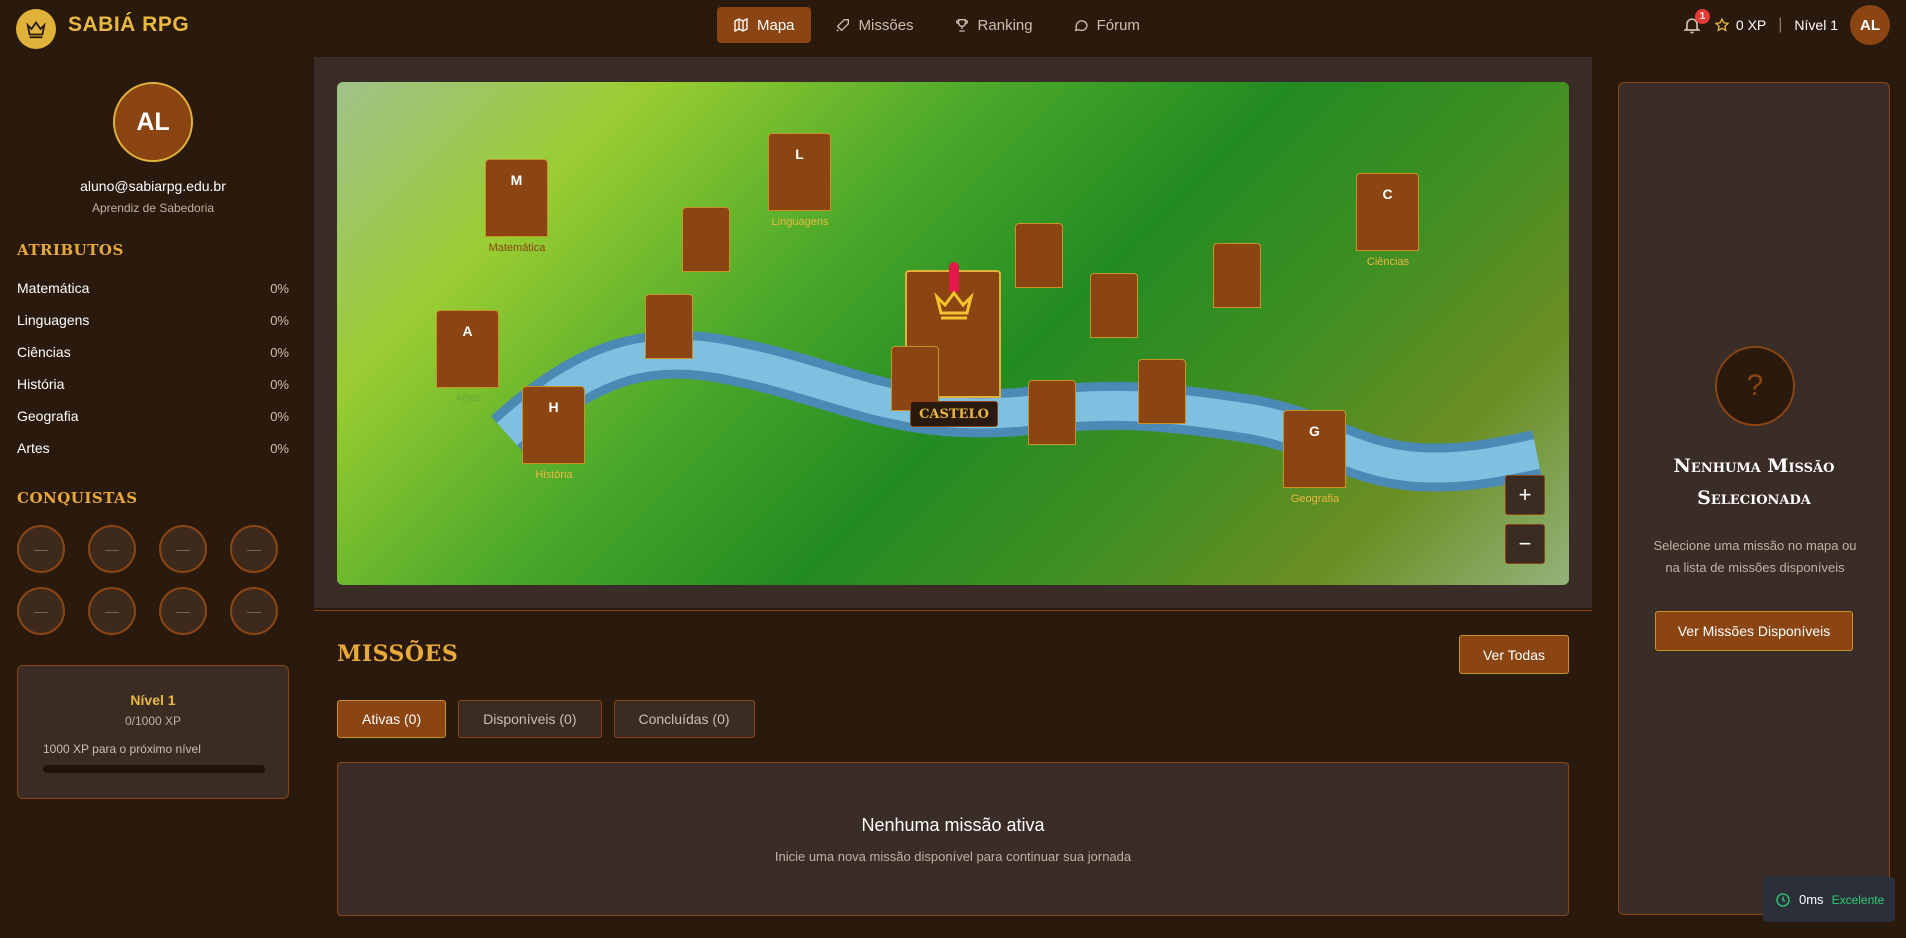  Describe the element at coordinates (530, 719) in the screenshot. I see `tab-disponiveis: Disponíveis (0)` at that location.